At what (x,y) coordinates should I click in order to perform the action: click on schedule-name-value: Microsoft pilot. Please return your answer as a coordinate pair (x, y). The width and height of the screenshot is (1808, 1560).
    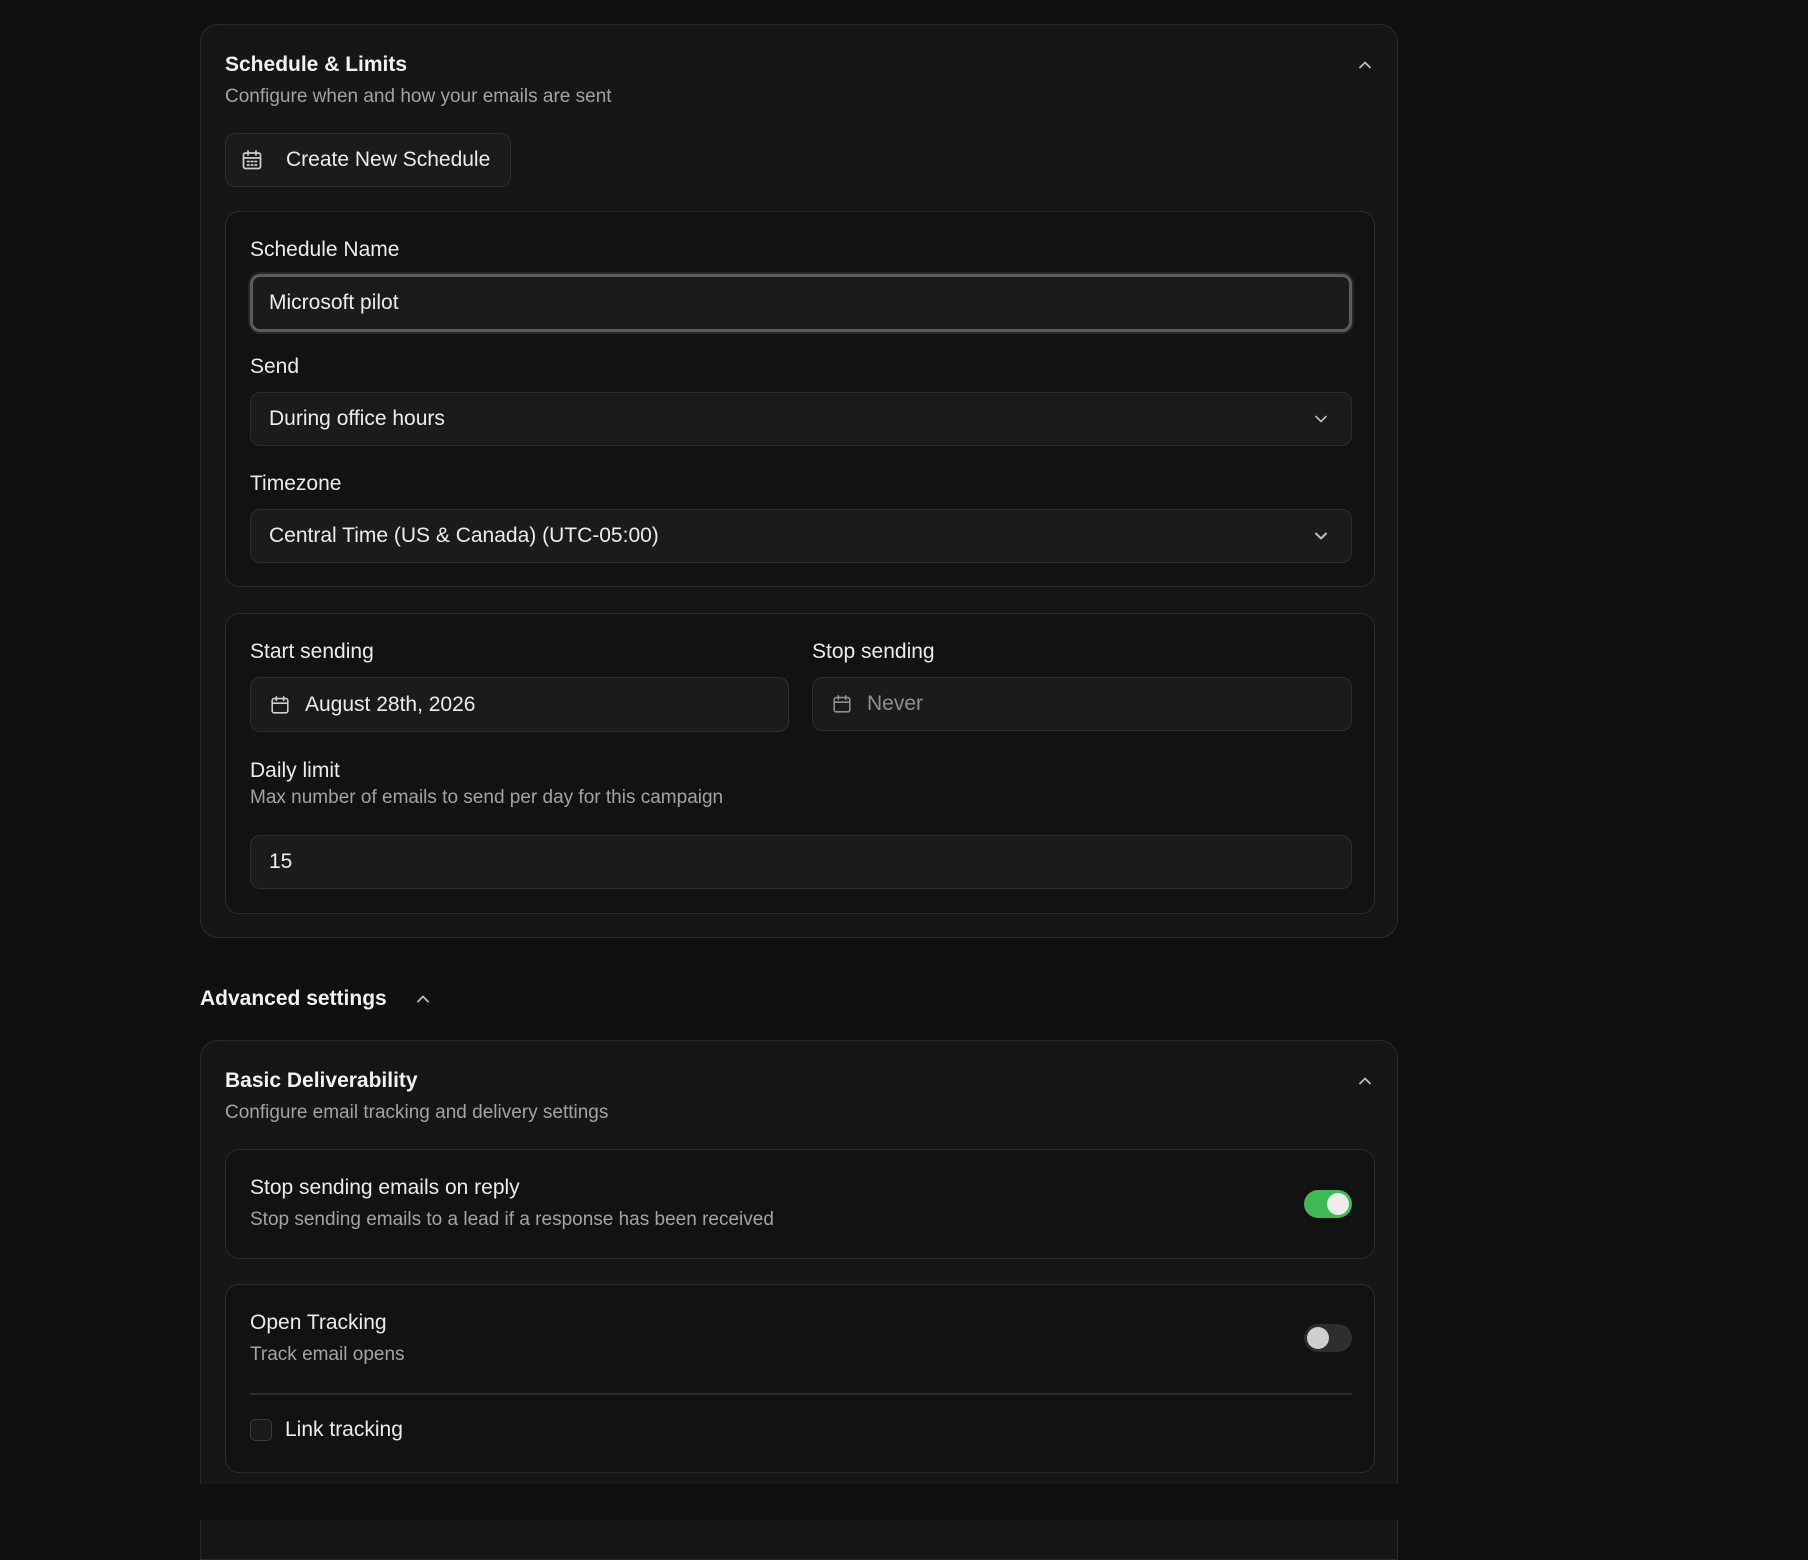
    Looking at the image, I should click on (334, 302).